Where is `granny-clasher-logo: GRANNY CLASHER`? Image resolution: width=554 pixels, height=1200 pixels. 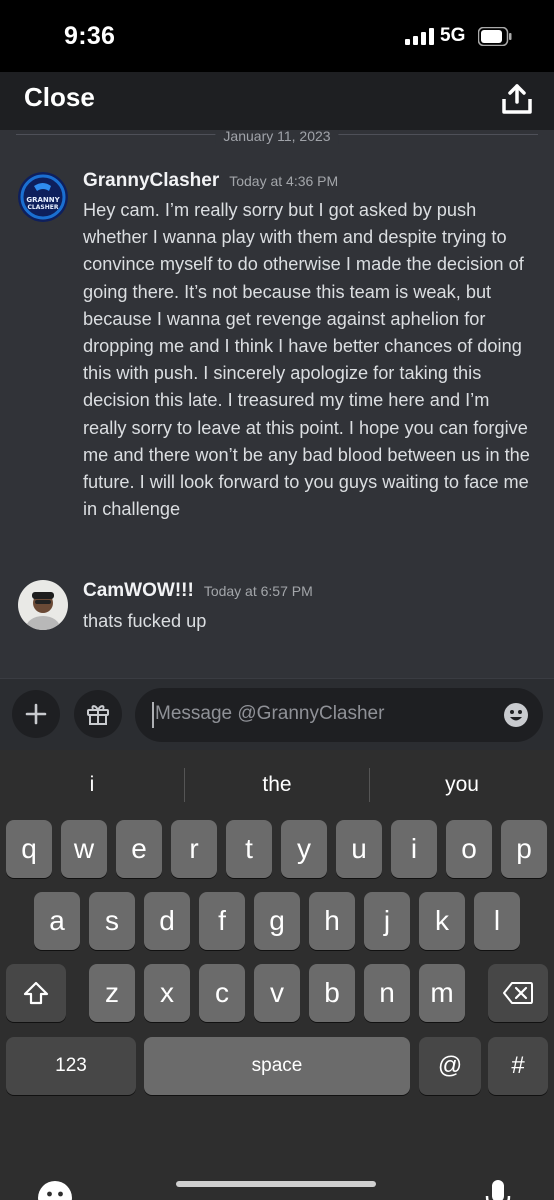
granny-clasher-logo: GRANNY CLASHER is located at coordinates (43, 197).